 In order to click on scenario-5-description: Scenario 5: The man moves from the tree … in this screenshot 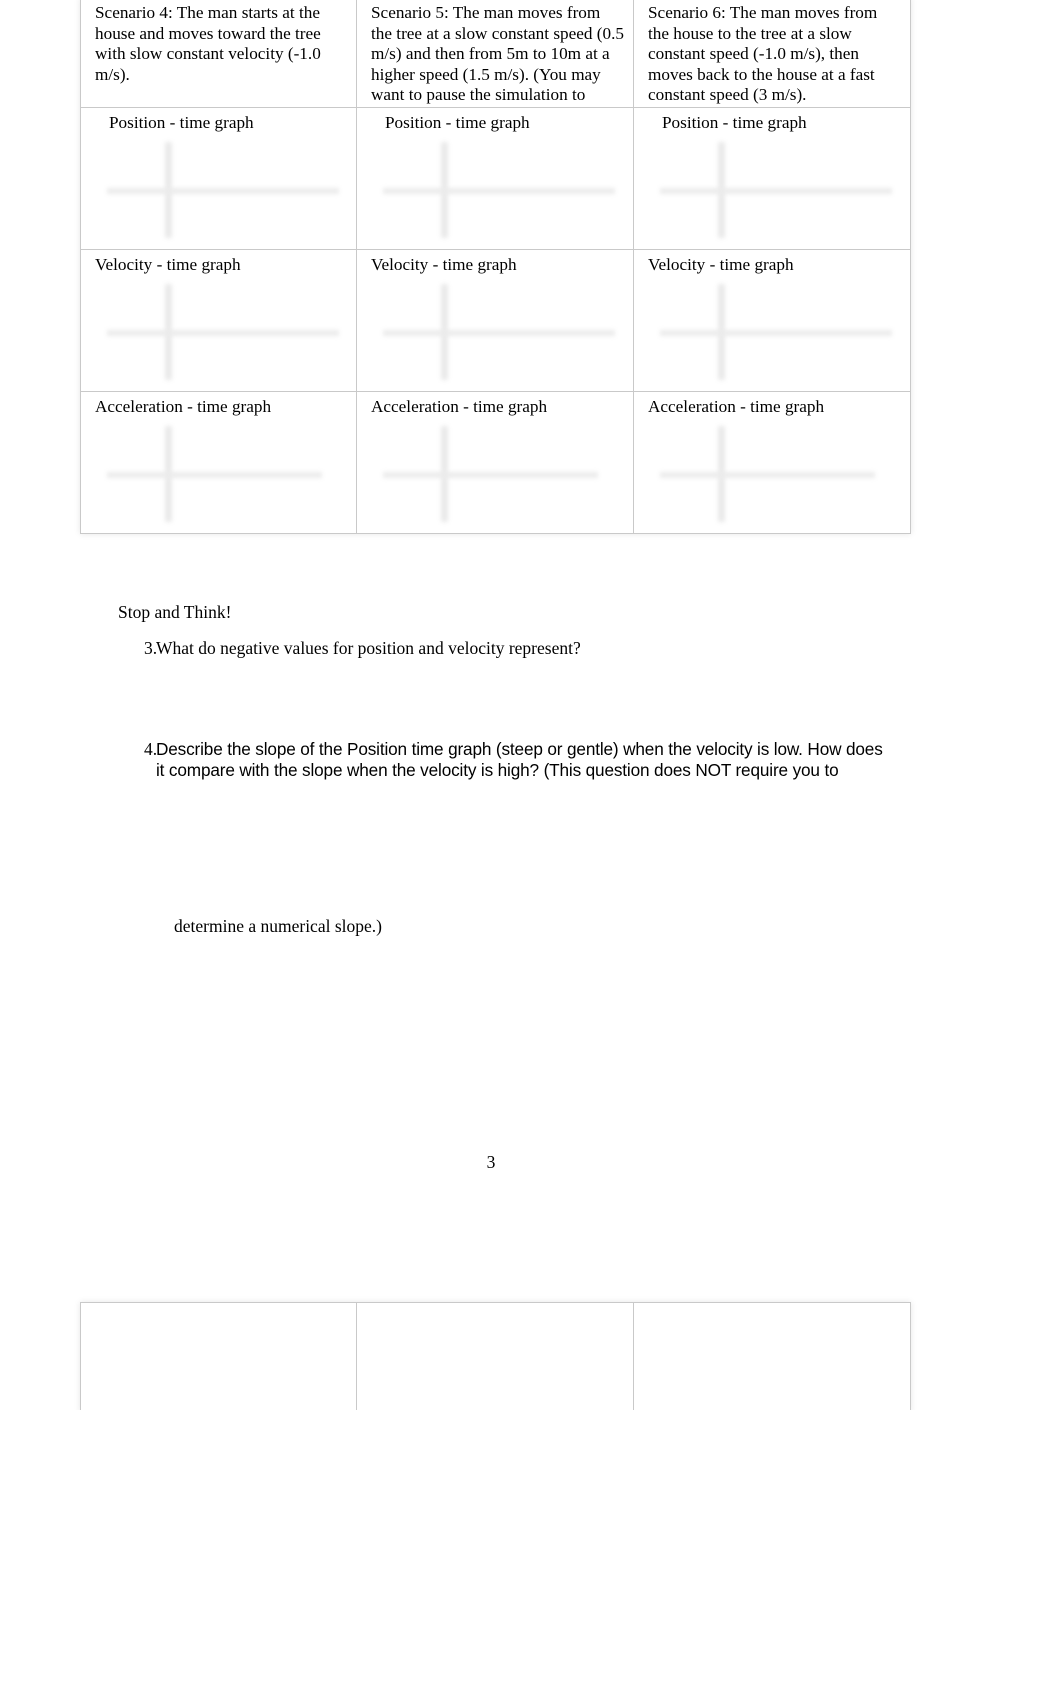, I will do `click(497, 64)`.